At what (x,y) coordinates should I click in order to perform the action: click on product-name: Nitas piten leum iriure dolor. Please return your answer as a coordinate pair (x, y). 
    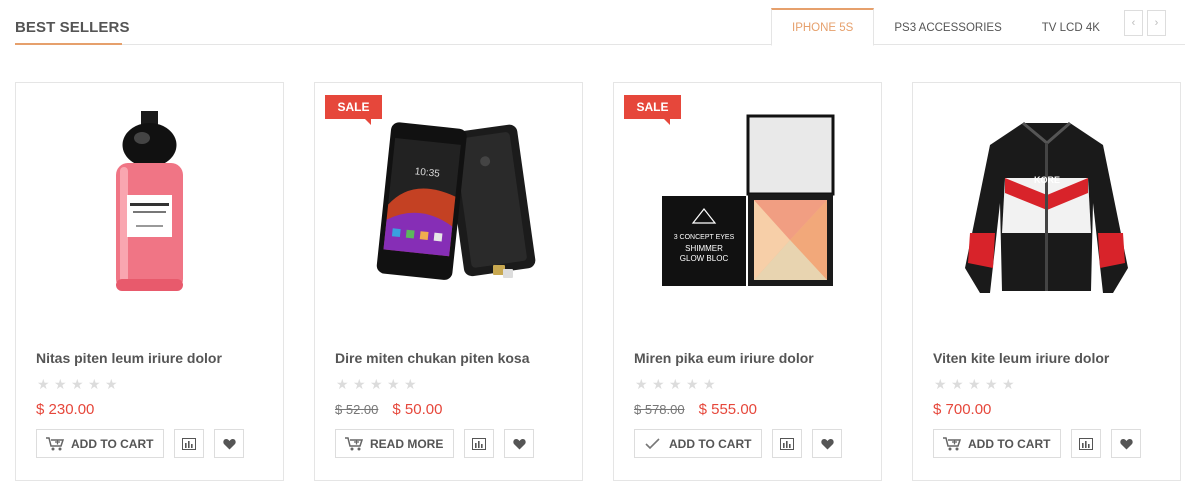
    Looking at the image, I should click on (129, 358).